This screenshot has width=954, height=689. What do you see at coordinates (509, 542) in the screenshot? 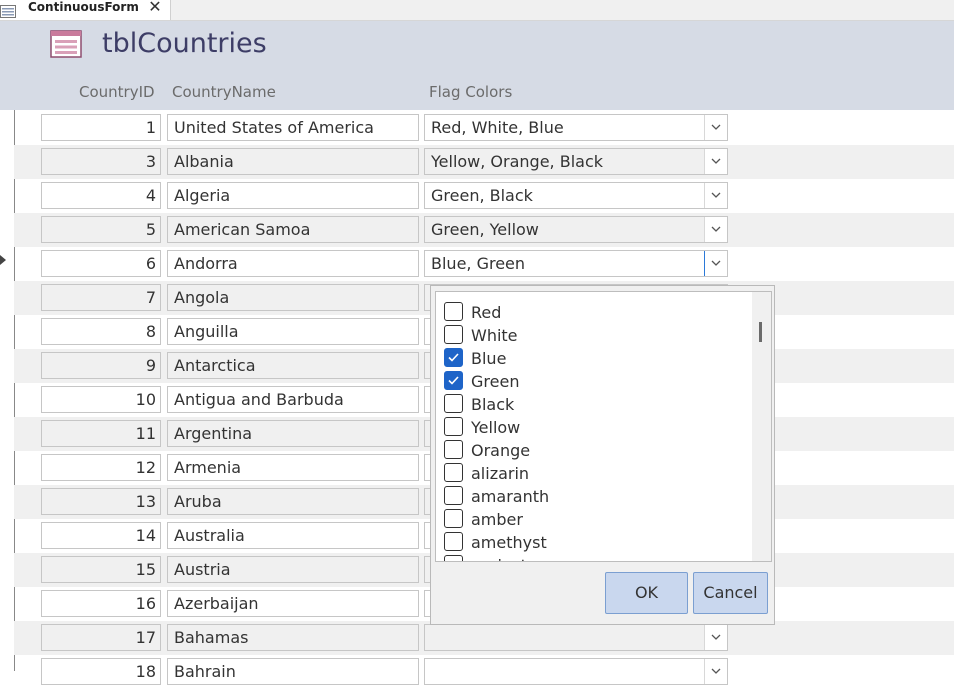
I see `list-item-label: amethyst` at bounding box center [509, 542].